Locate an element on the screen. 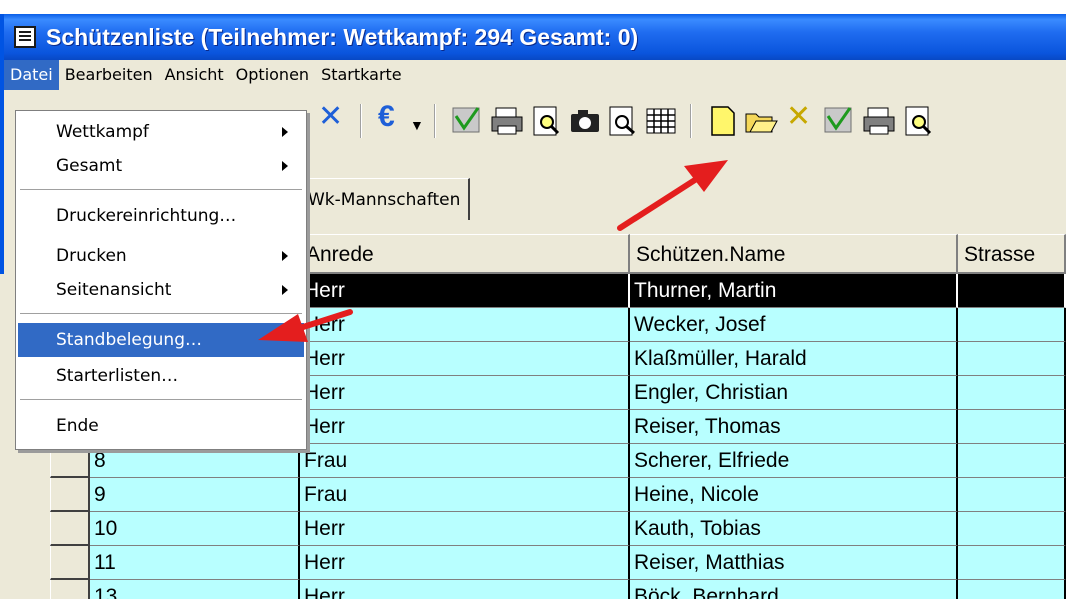 The image size is (1066, 599). print-preview-icon is located at coordinates (547, 121).